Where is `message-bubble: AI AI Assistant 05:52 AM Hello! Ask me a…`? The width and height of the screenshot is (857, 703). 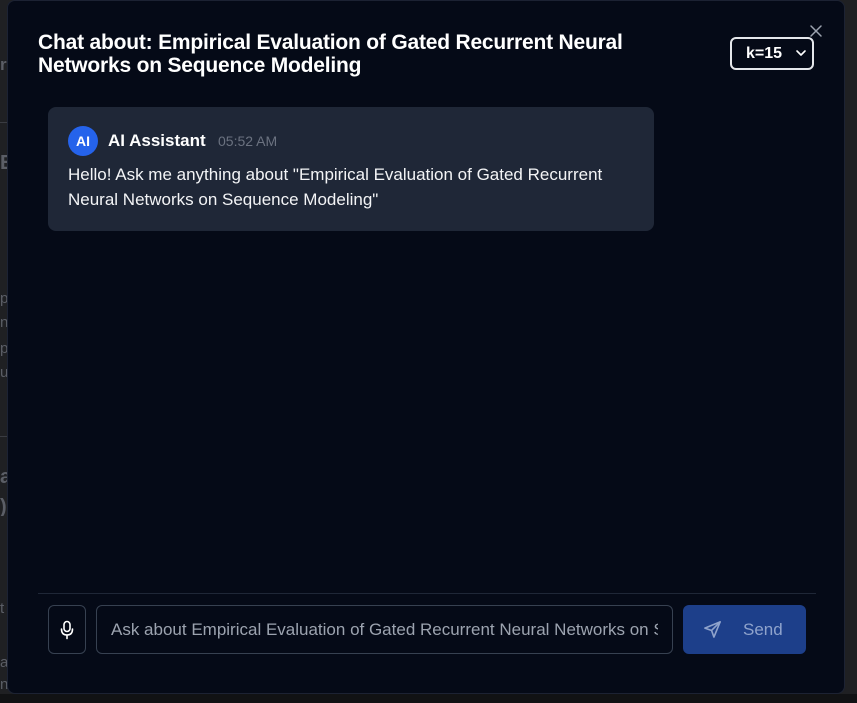
message-bubble: AI AI Assistant 05:52 AM Hello! Ask me a… is located at coordinates (351, 169).